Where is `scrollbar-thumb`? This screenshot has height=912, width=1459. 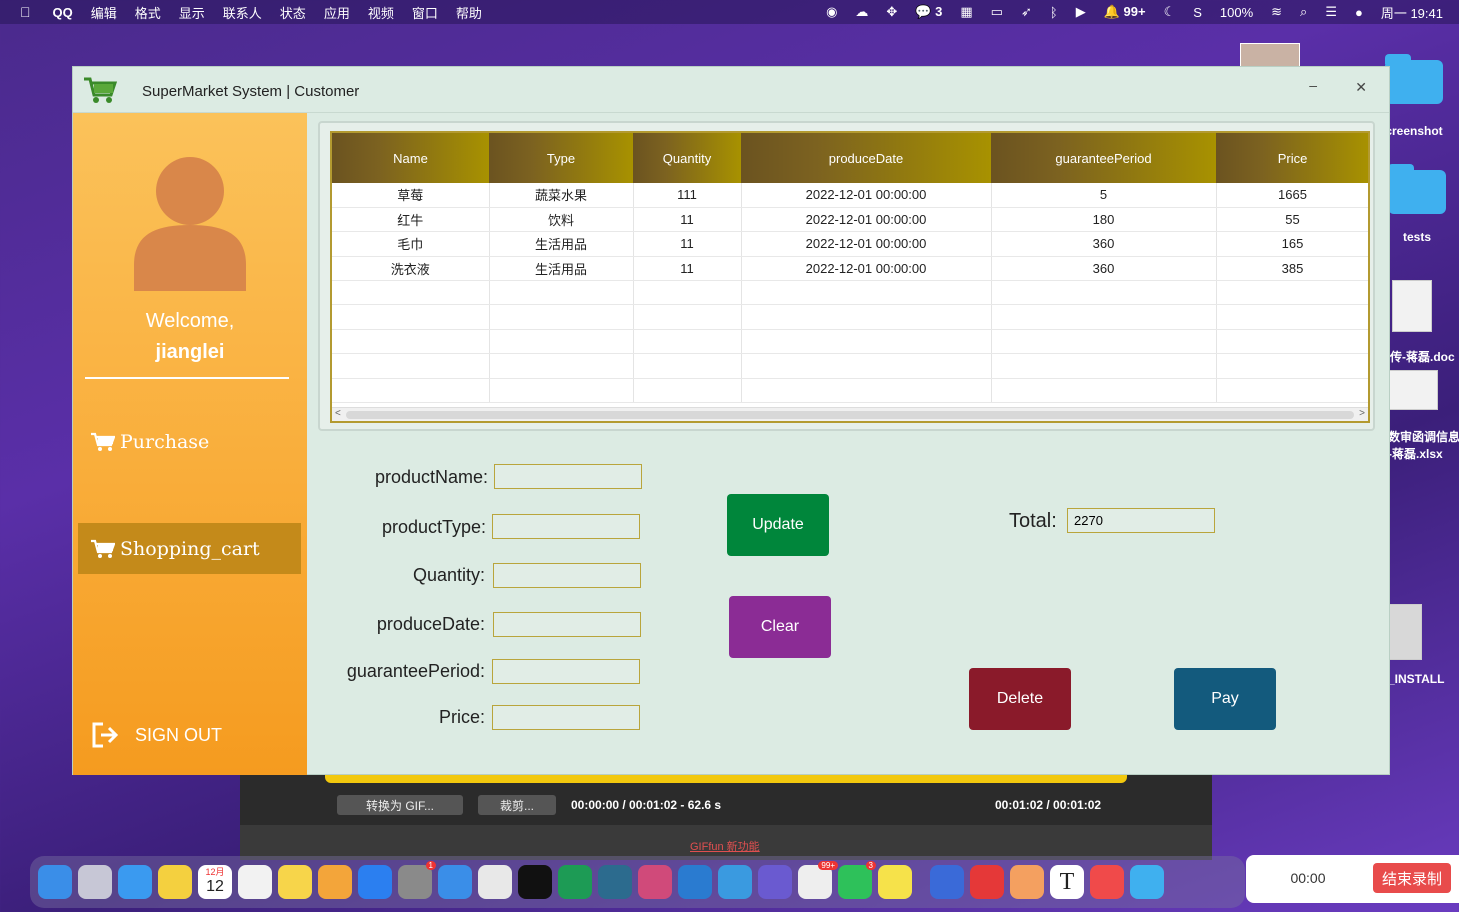 scrollbar-thumb is located at coordinates (850, 415).